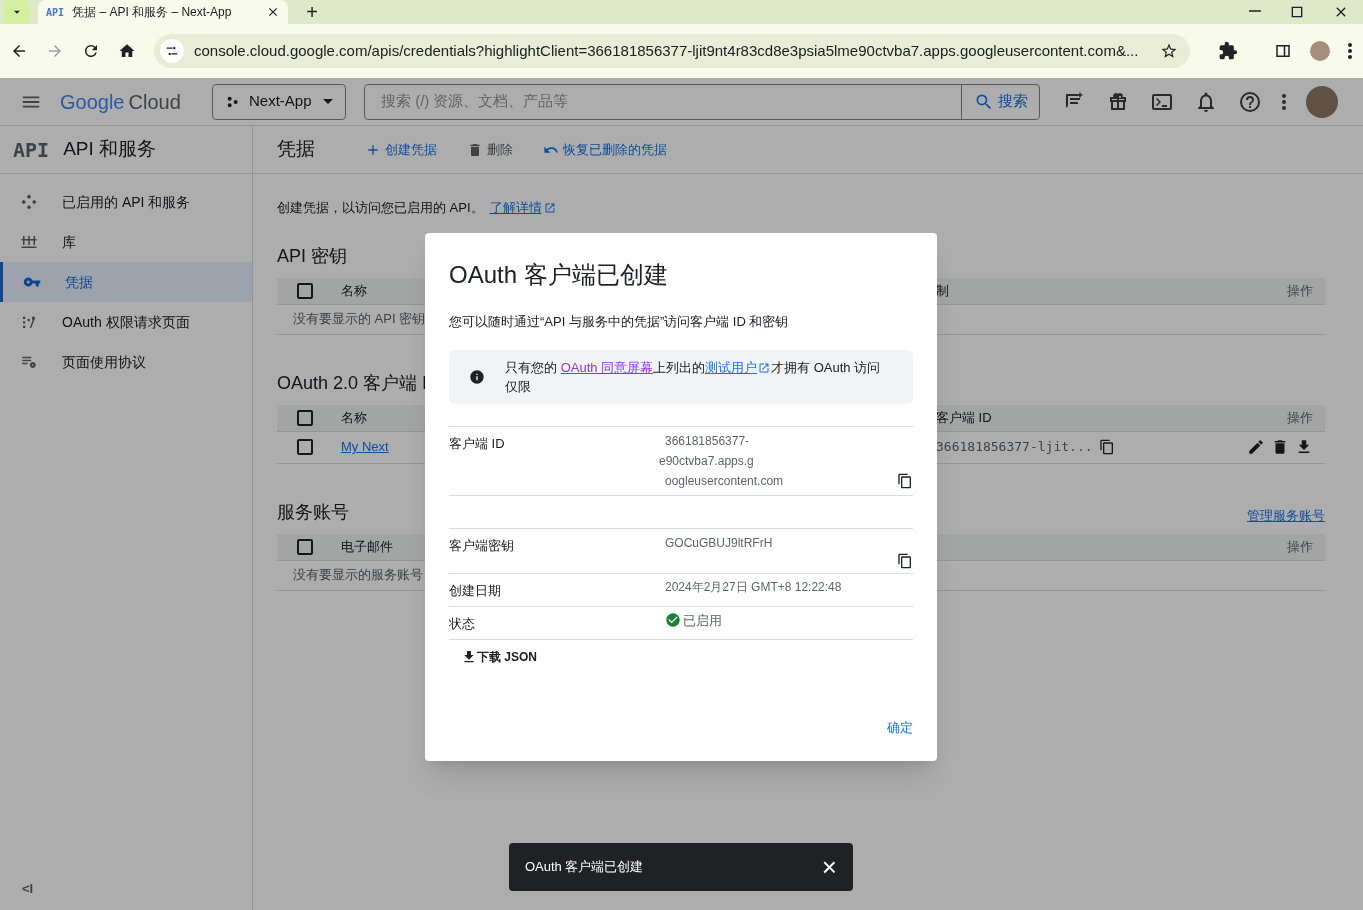 The width and height of the screenshot is (1363, 910). What do you see at coordinates (1000, 101) in the screenshot?
I see `search-button: 搜索` at bounding box center [1000, 101].